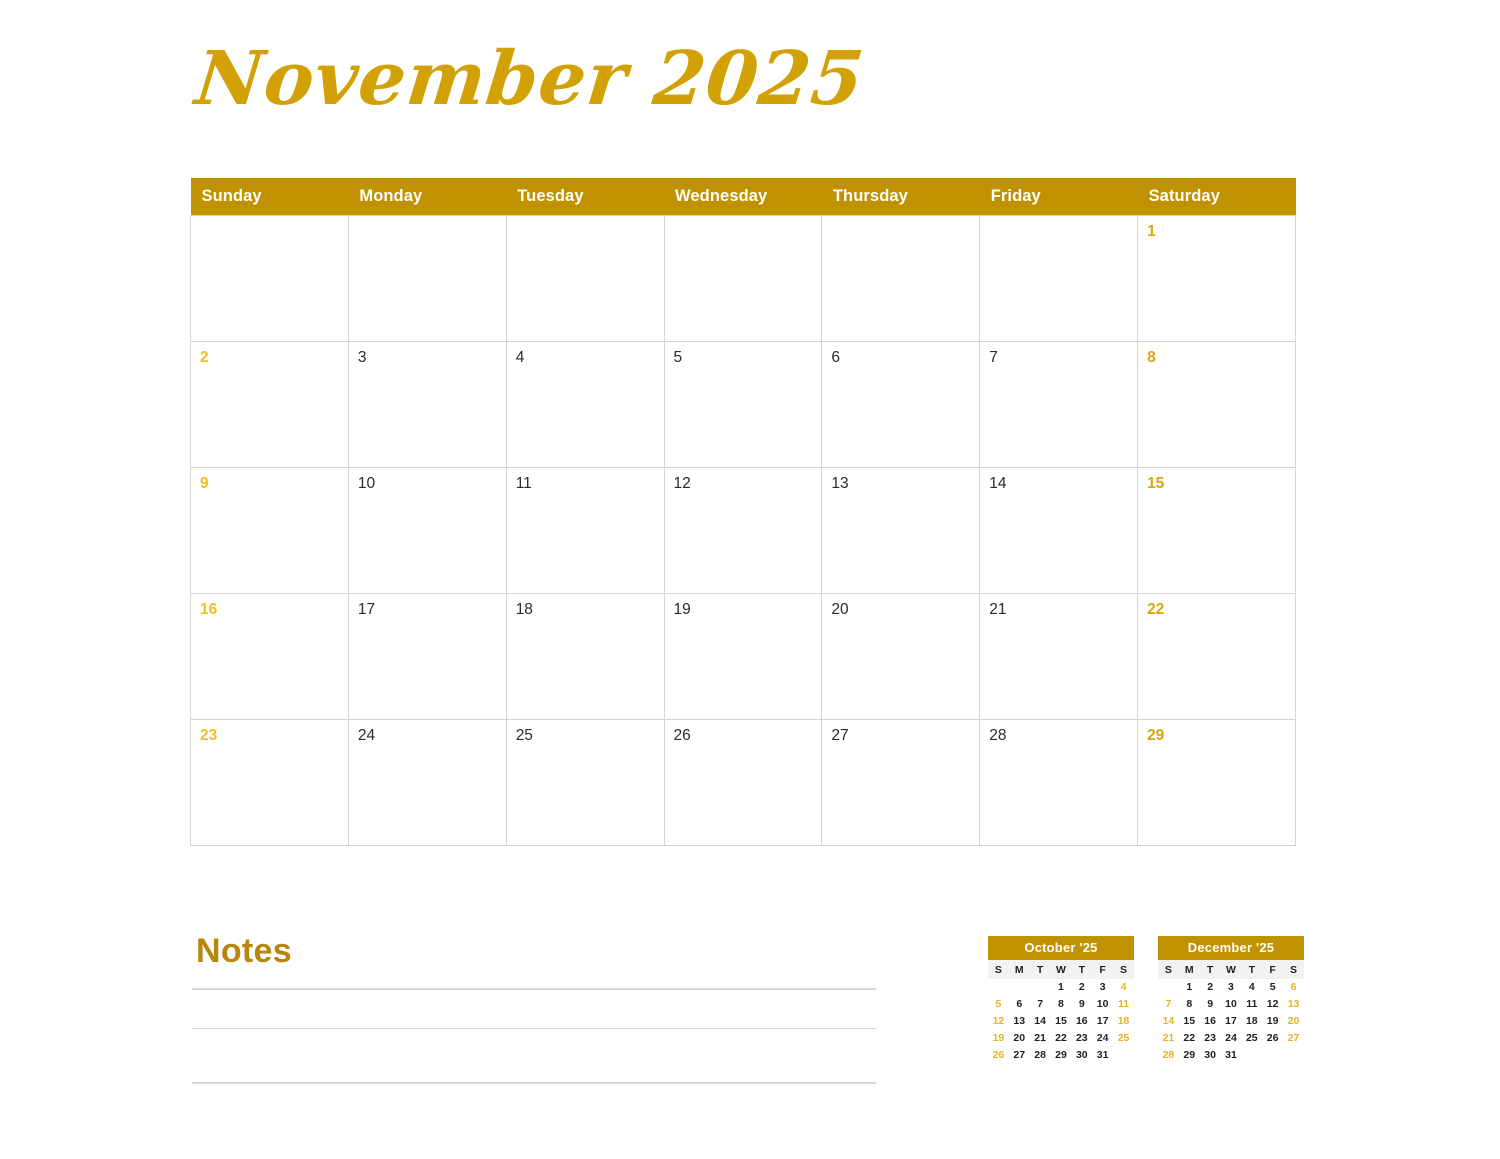  Describe the element at coordinates (269, 656) in the screenshot. I see `day-cell-16: 16` at that location.